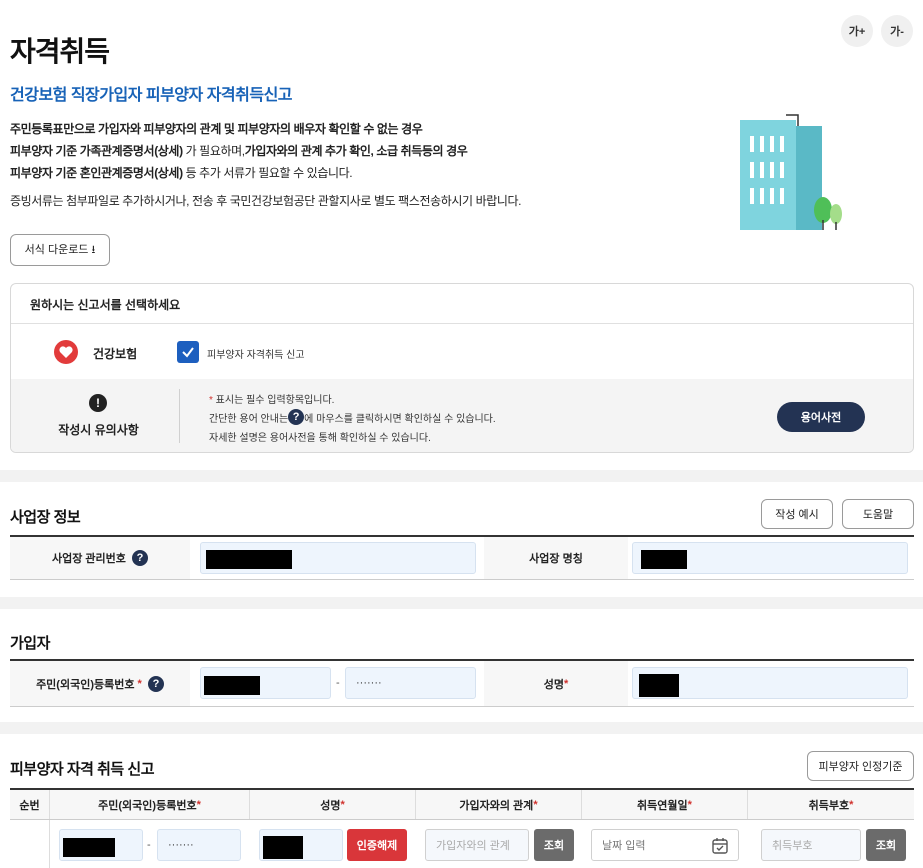 The width and height of the screenshot is (923, 868). I want to click on calendar-icon, so click(720, 846).